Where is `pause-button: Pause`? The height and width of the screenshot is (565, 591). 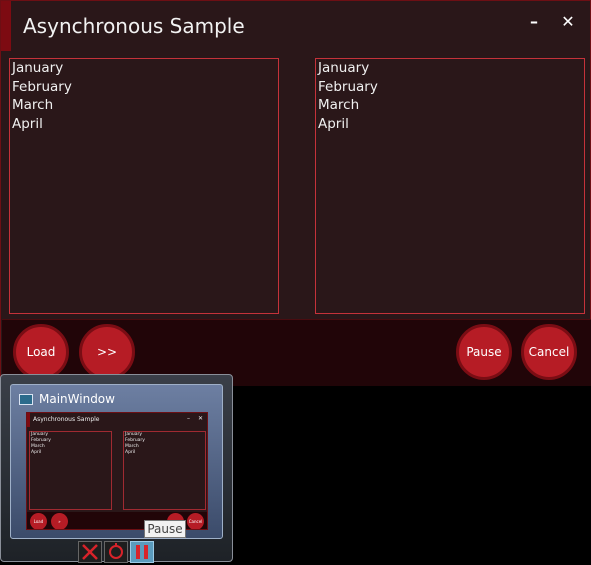
pause-button: Pause is located at coordinates (484, 352).